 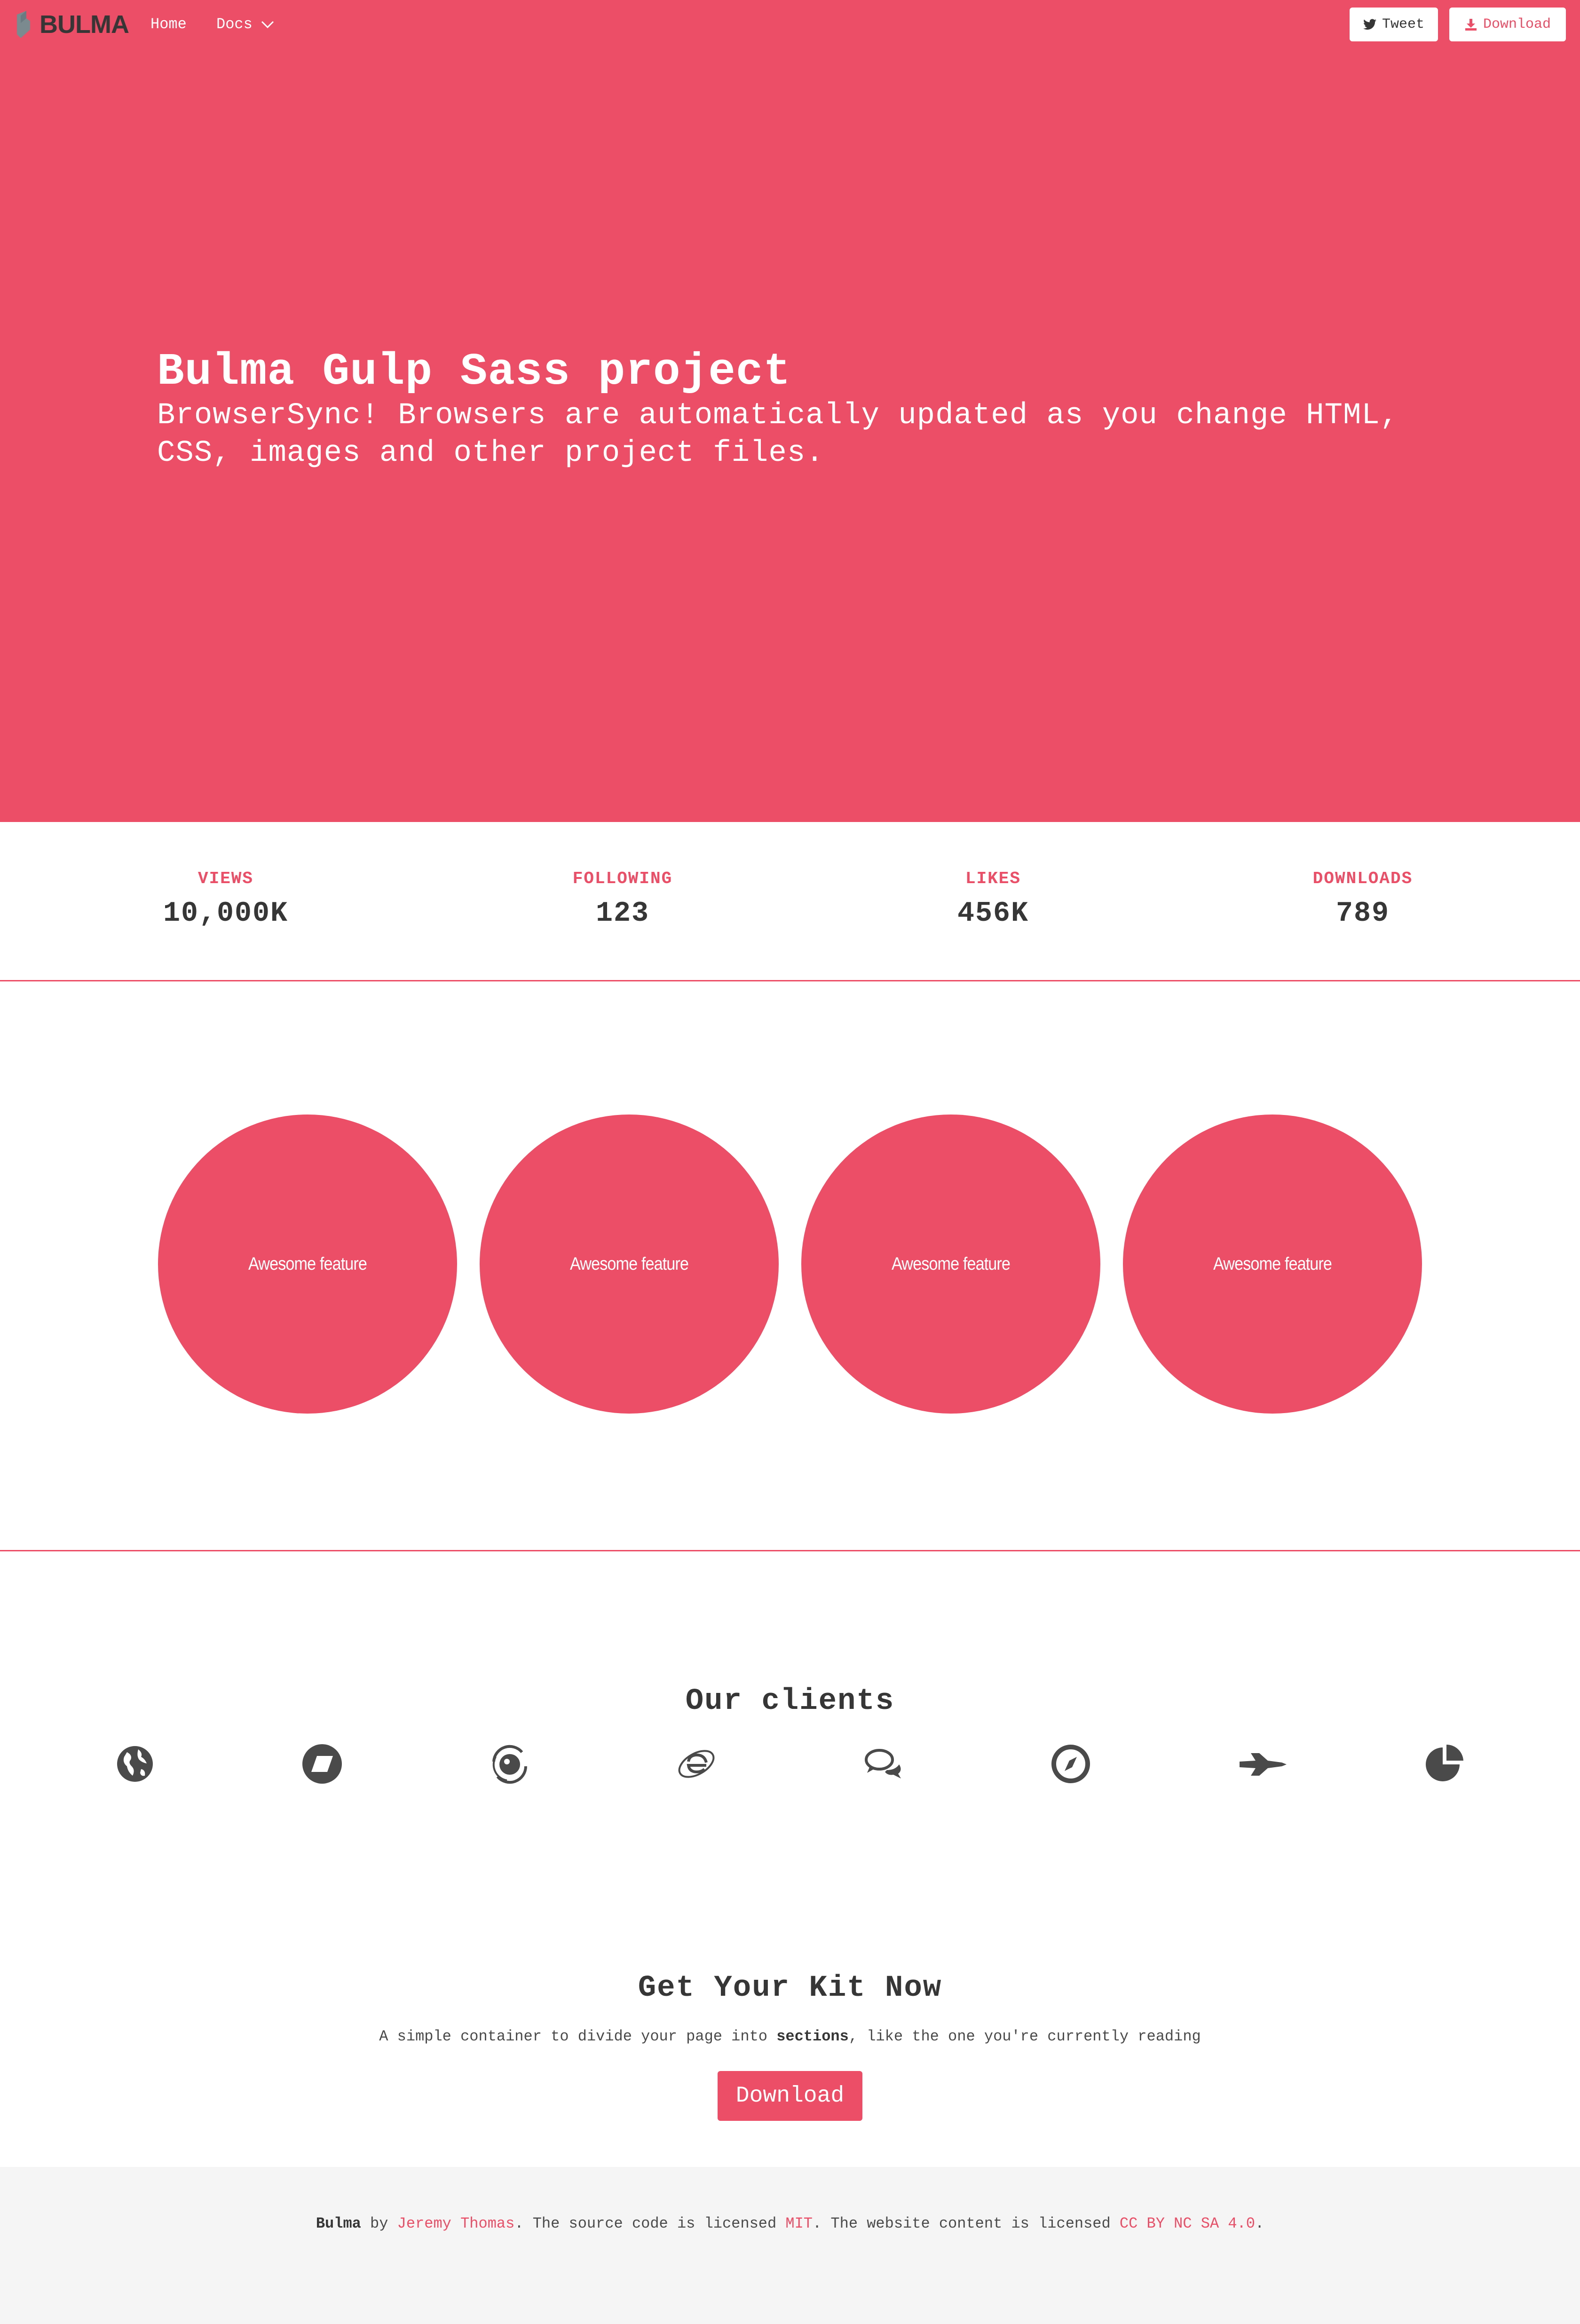 I want to click on nav-docs-dropdown: Docs, so click(x=245, y=24).